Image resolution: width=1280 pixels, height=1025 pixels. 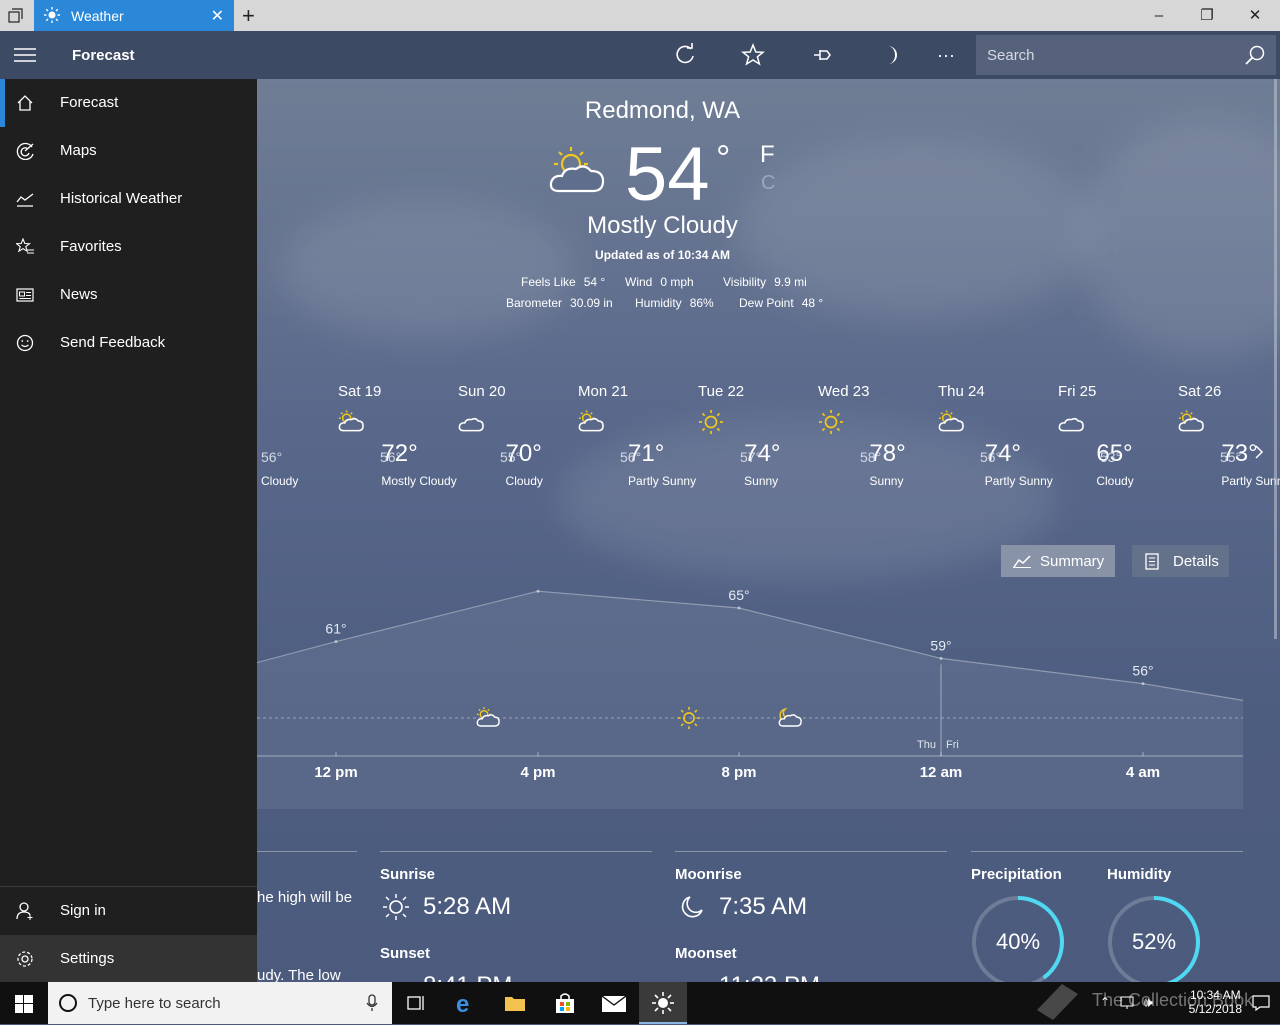 What do you see at coordinates (1255, 15) in the screenshot?
I see `close-button: ✕` at bounding box center [1255, 15].